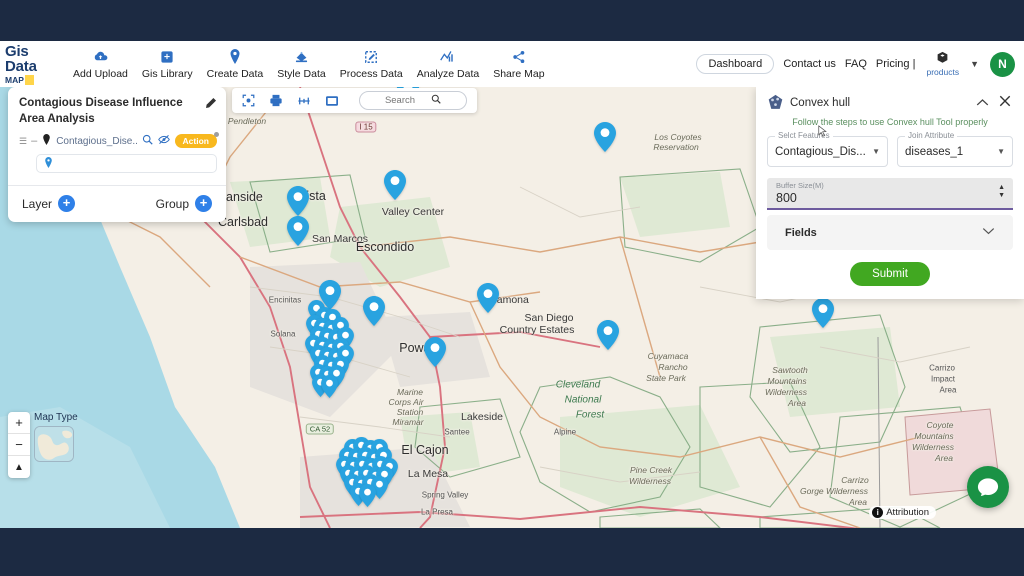 The image size is (1024, 576). I want to click on brand-subtitle: MAP00, so click(33, 79).